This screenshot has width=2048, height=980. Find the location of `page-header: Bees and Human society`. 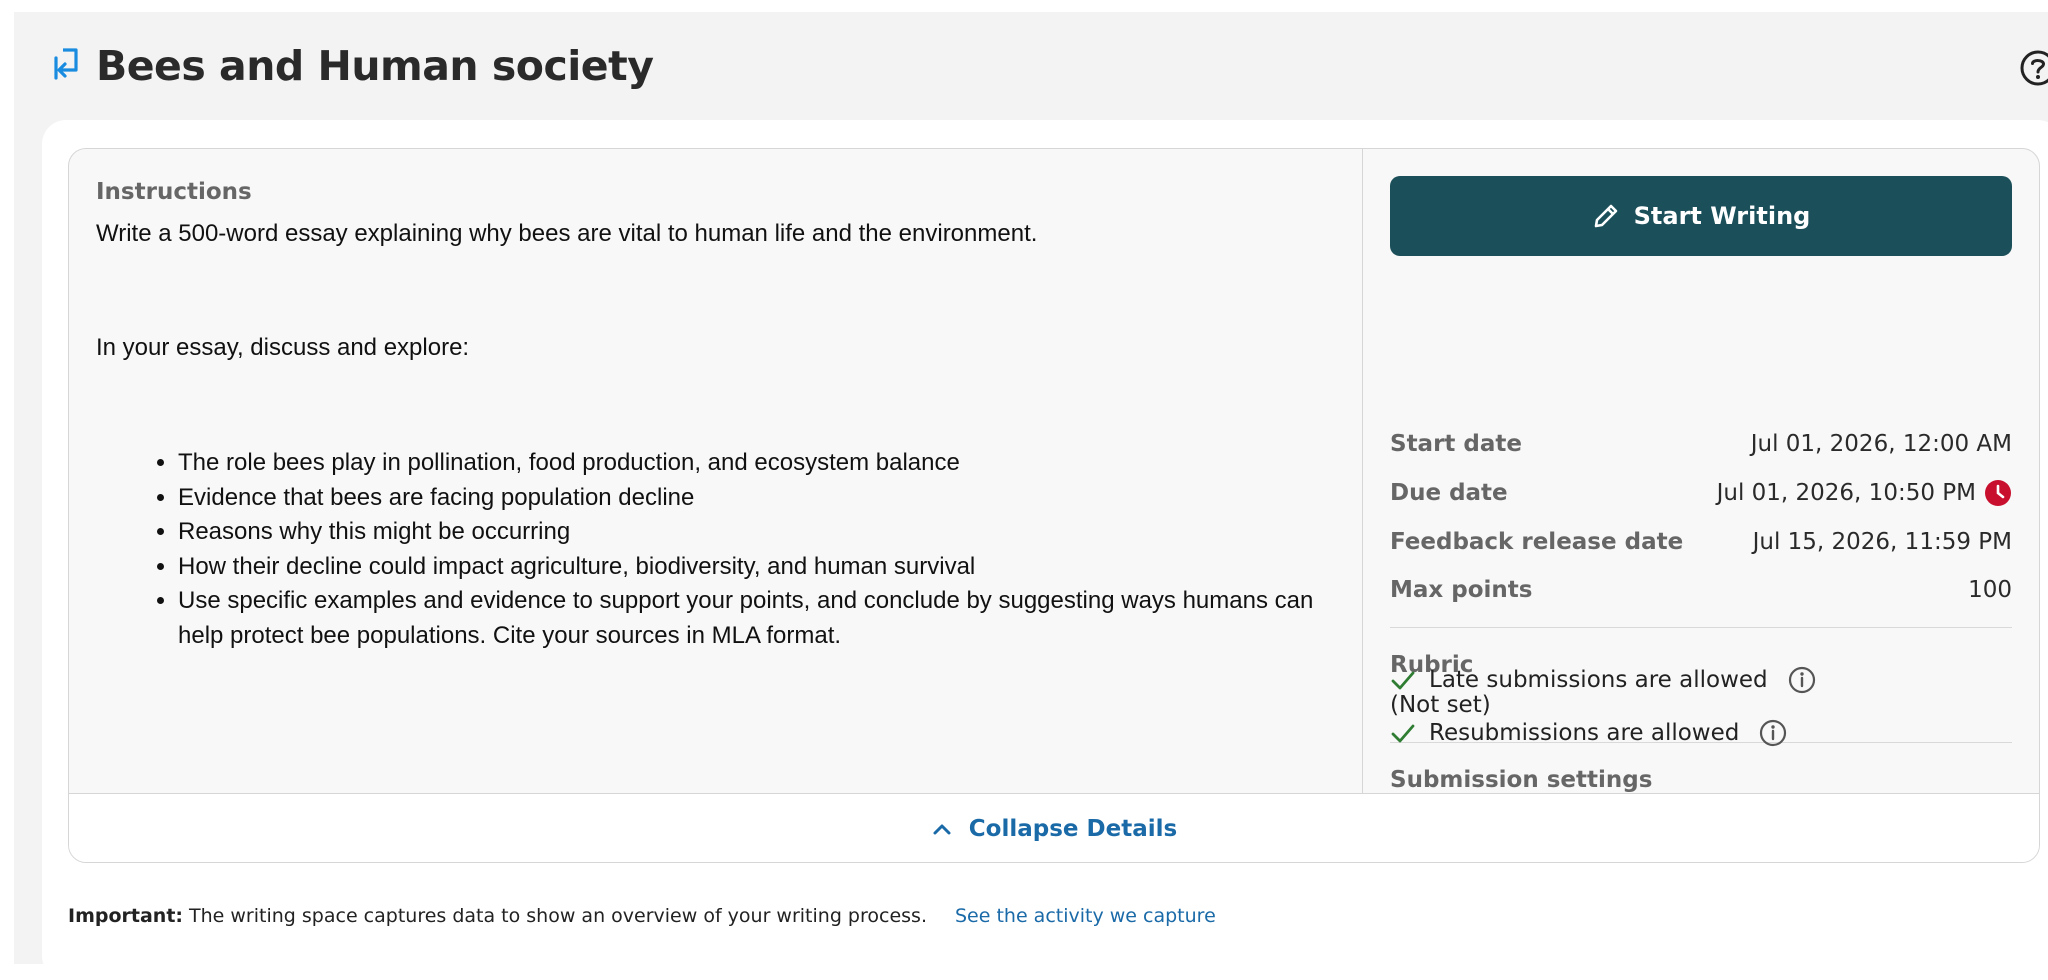

page-header: Bees and Human society is located at coordinates (353, 66).